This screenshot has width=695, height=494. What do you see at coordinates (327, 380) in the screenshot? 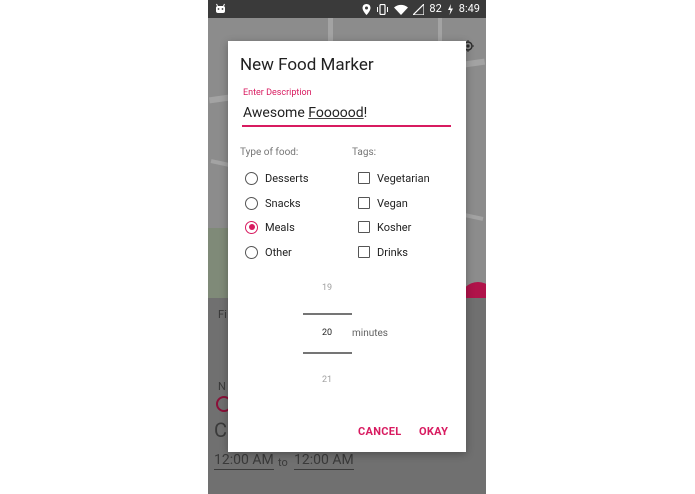
I see `picker-next-value: 21` at bounding box center [327, 380].